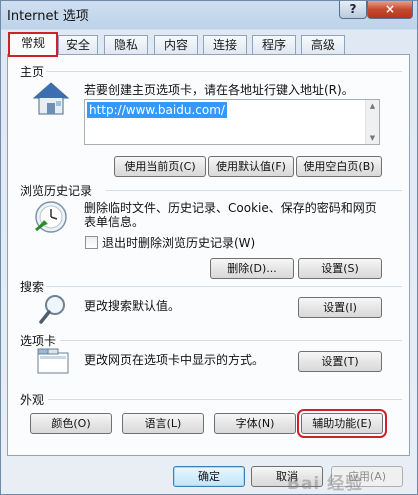 Image resolution: width=418 pixels, height=495 pixels. I want to click on home-url-value: http://www.baidu.com/, so click(157, 110).